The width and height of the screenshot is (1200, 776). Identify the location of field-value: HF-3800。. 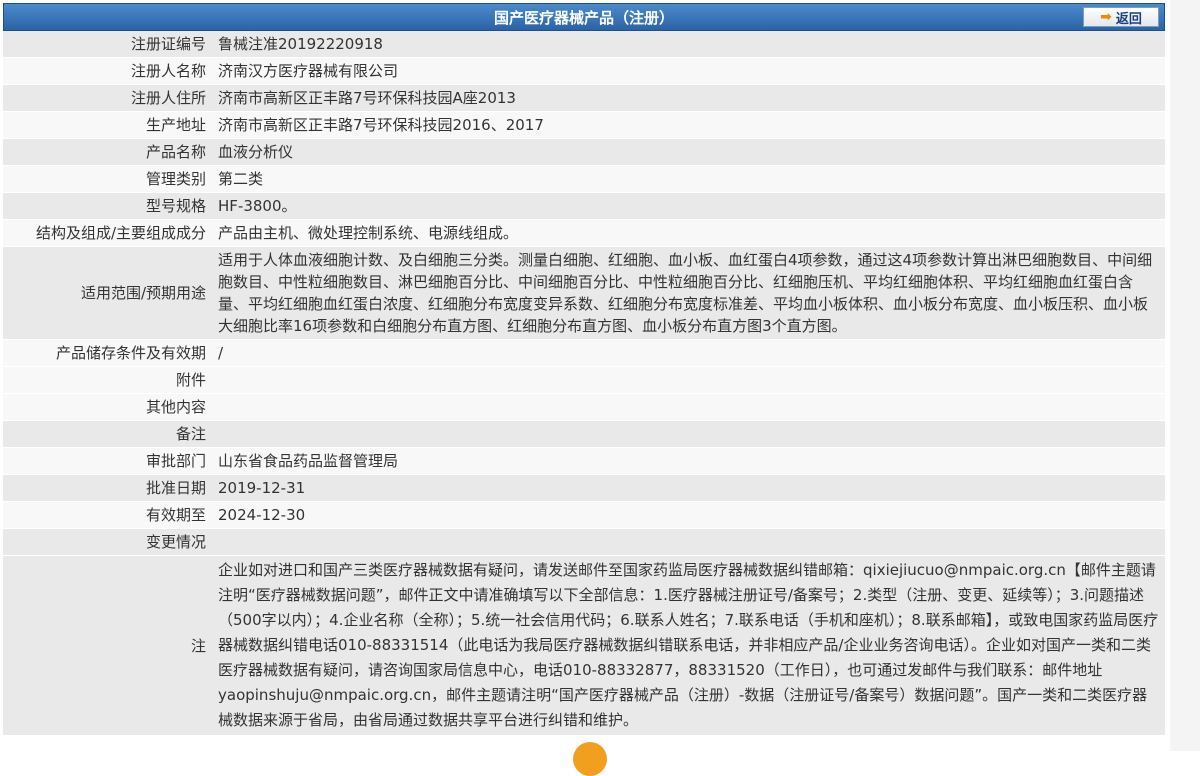
(688, 206).